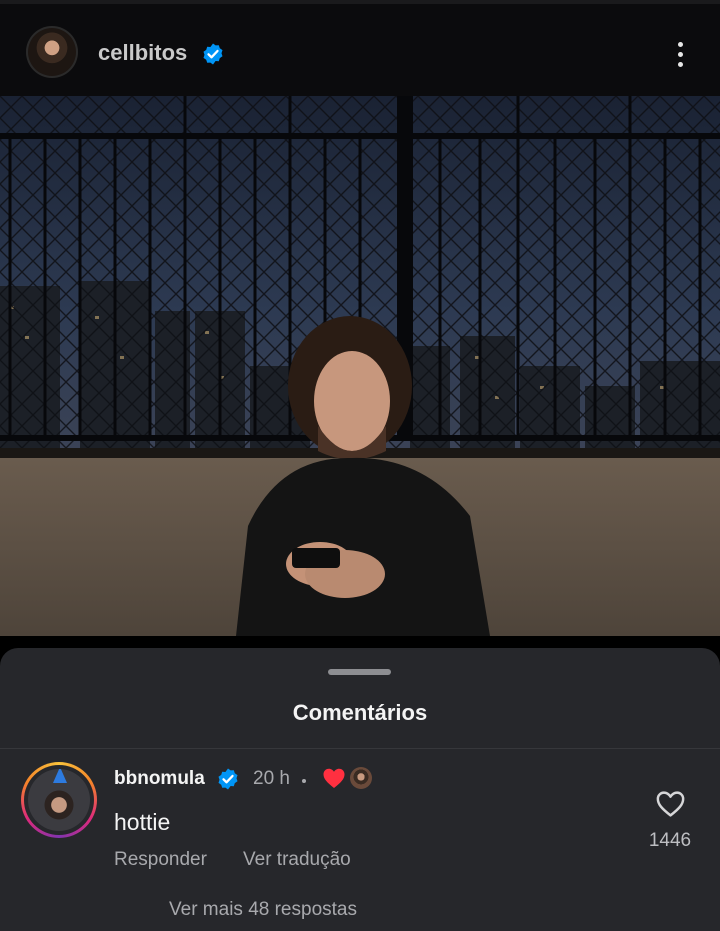  Describe the element at coordinates (159, 779) in the screenshot. I see `comment-username: bbnomula` at that location.